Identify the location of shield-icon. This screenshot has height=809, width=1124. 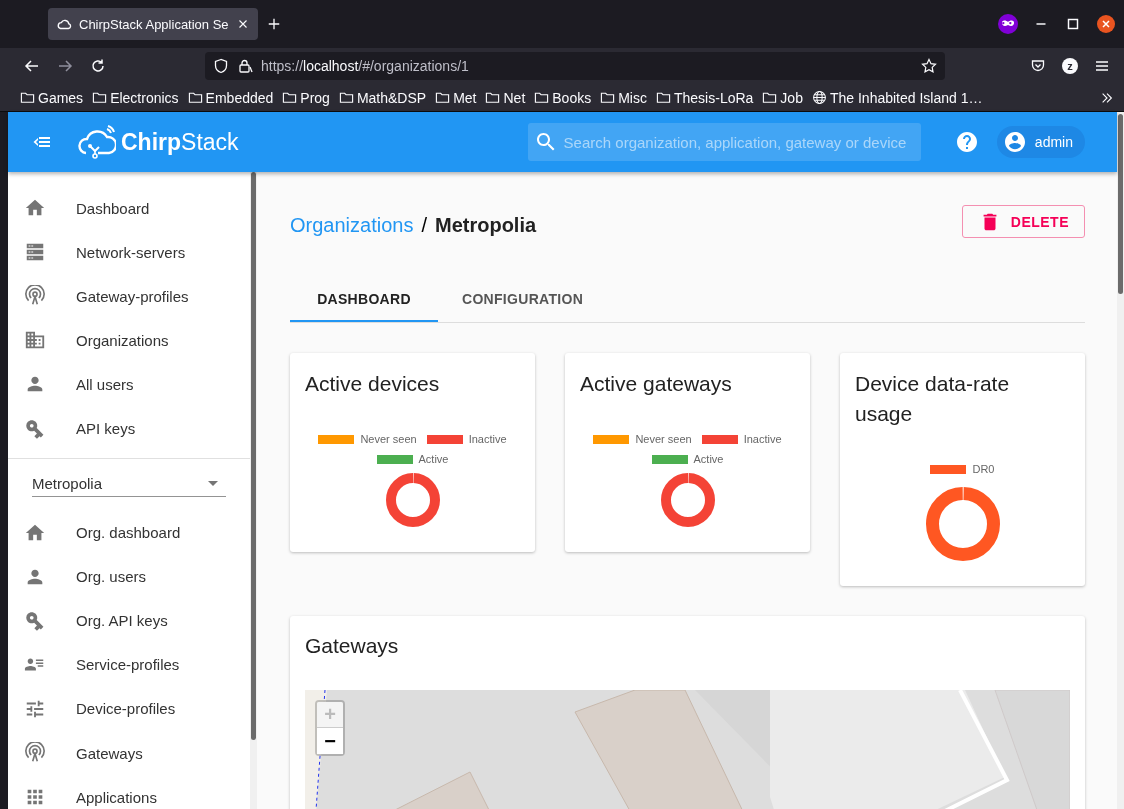
(221, 66).